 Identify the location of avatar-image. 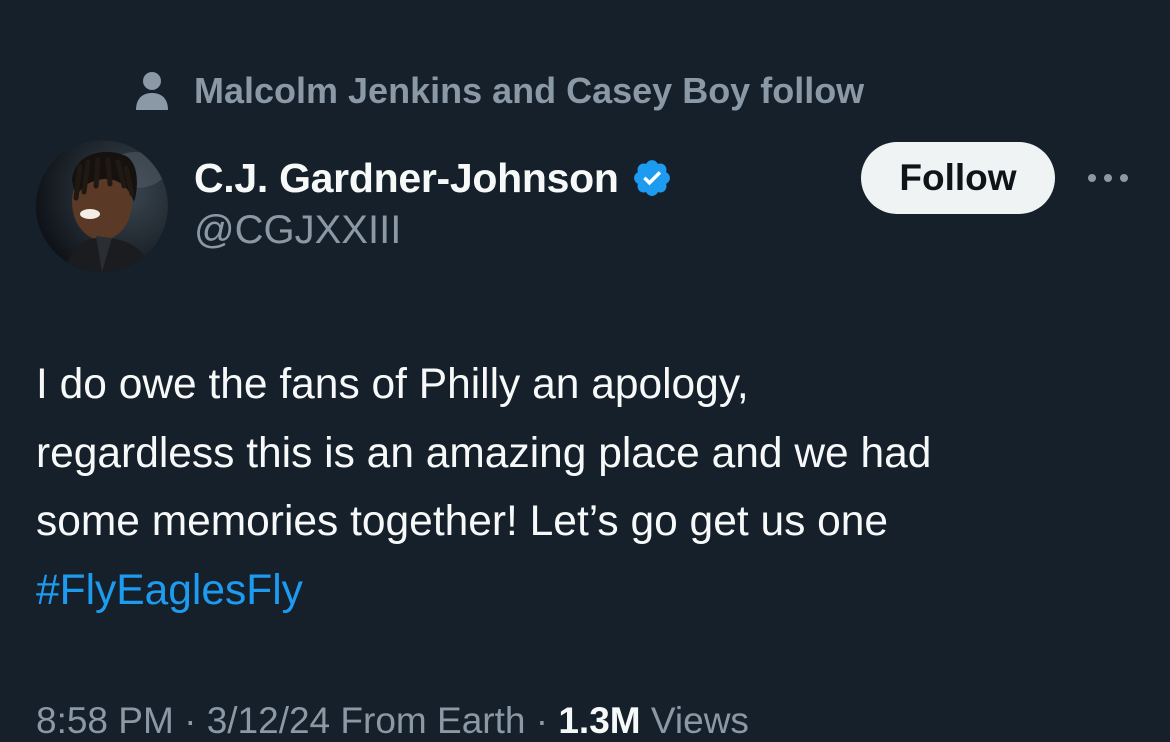
(102, 206).